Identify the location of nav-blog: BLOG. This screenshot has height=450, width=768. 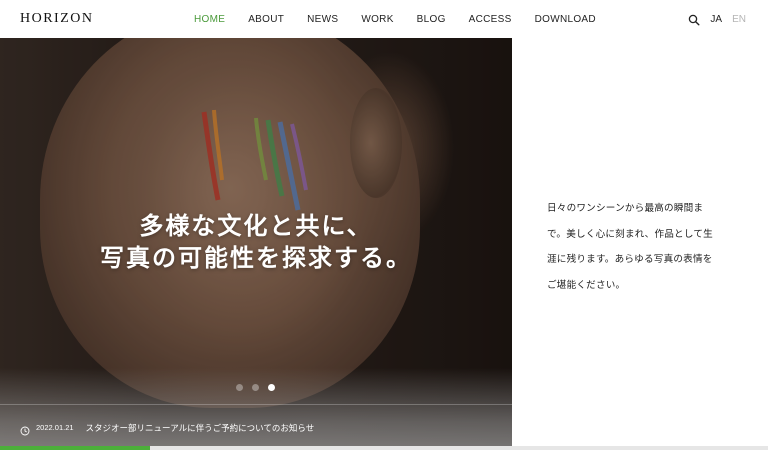
(431, 19).